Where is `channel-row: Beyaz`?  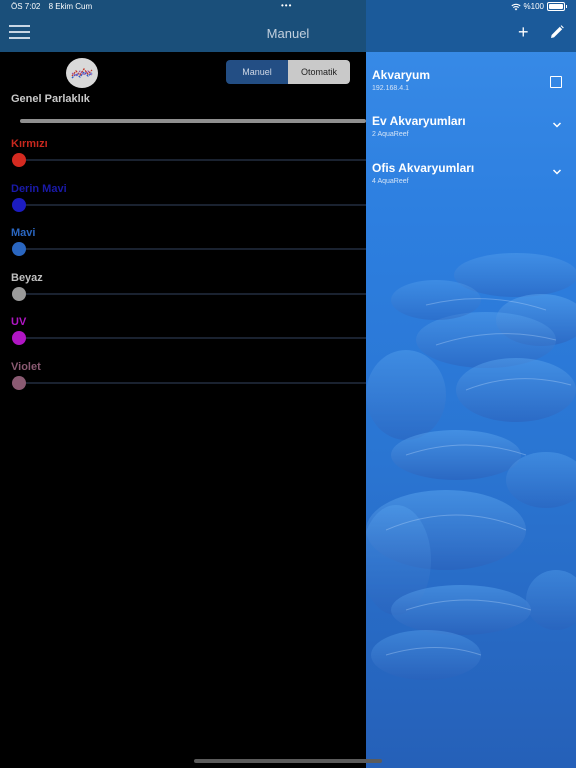
channel-row: Beyaz is located at coordinates (183, 294).